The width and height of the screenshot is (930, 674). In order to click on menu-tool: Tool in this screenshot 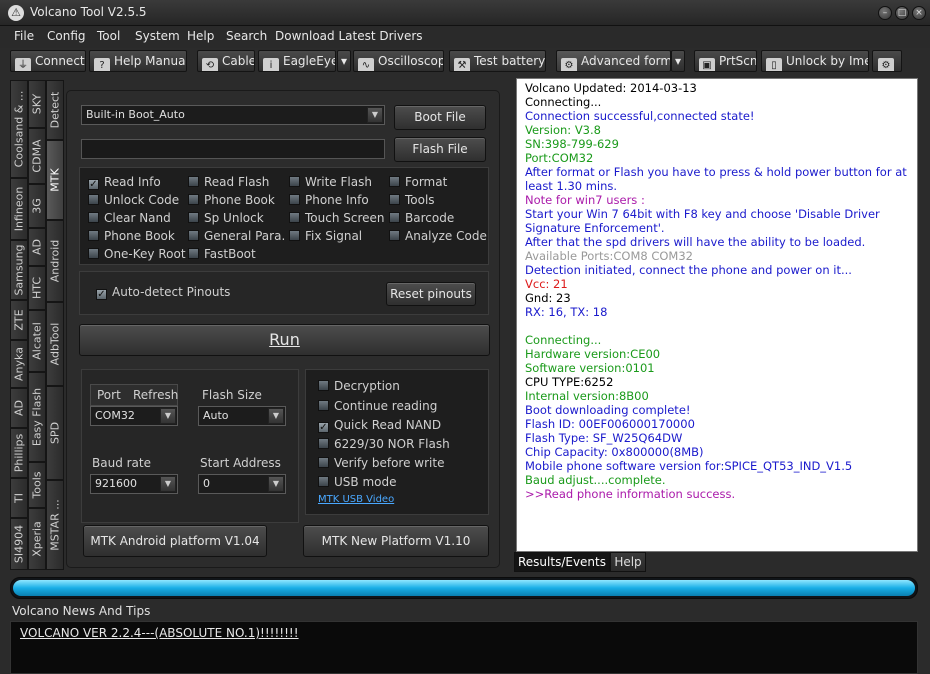, I will do `click(108, 36)`.